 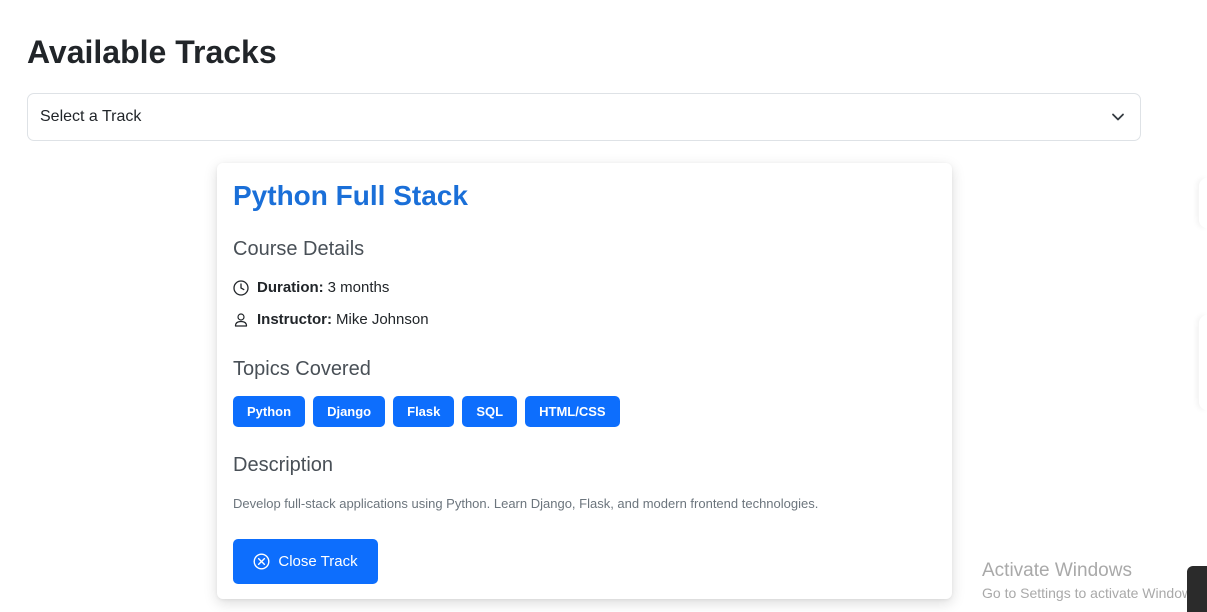 What do you see at coordinates (318, 561) in the screenshot?
I see `close-track-label: Close Track` at bounding box center [318, 561].